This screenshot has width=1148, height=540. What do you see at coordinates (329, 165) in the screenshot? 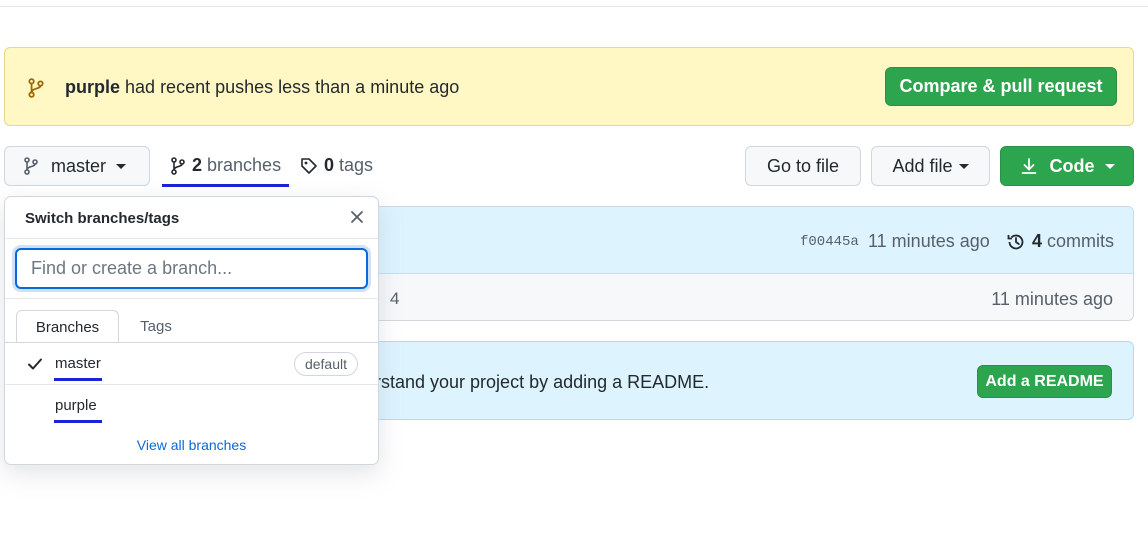
I see `tags-count: 0` at bounding box center [329, 165].